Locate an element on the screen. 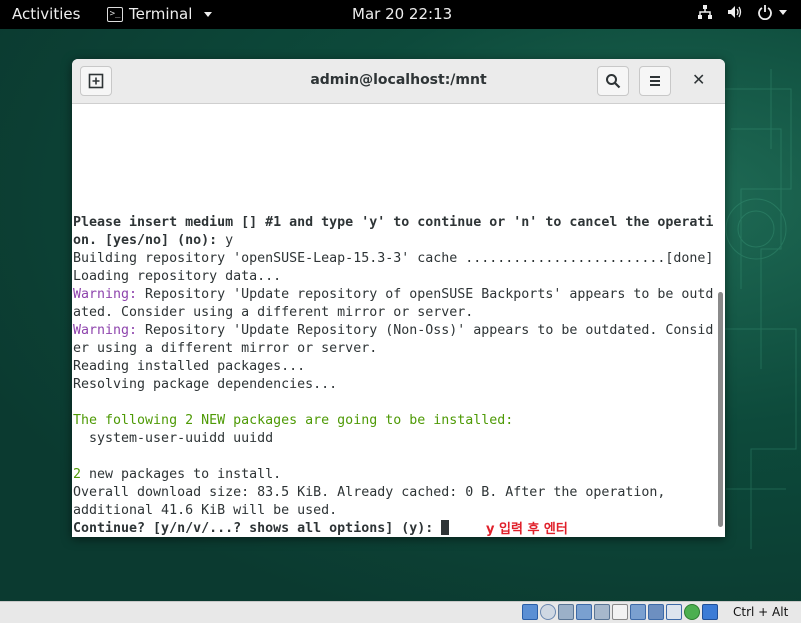 Image resolution: width=801 pixels, height=623 pixels. prompt-text: on. [yes/no] (no): is located at coordinates (149, 240).